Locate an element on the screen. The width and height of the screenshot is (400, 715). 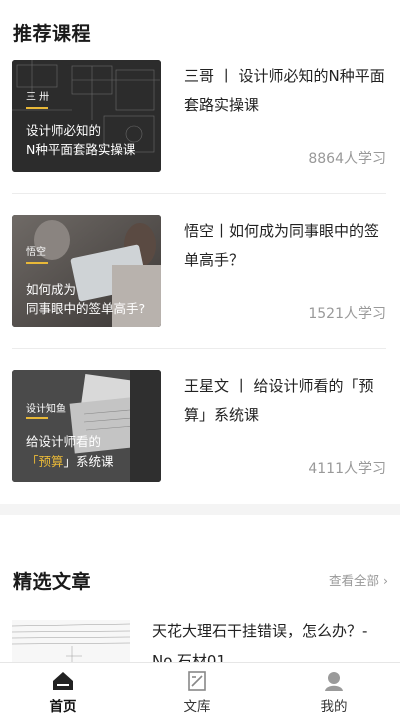
thumb-caption: 「预算」系统课 is located at coordinates (91, 462).